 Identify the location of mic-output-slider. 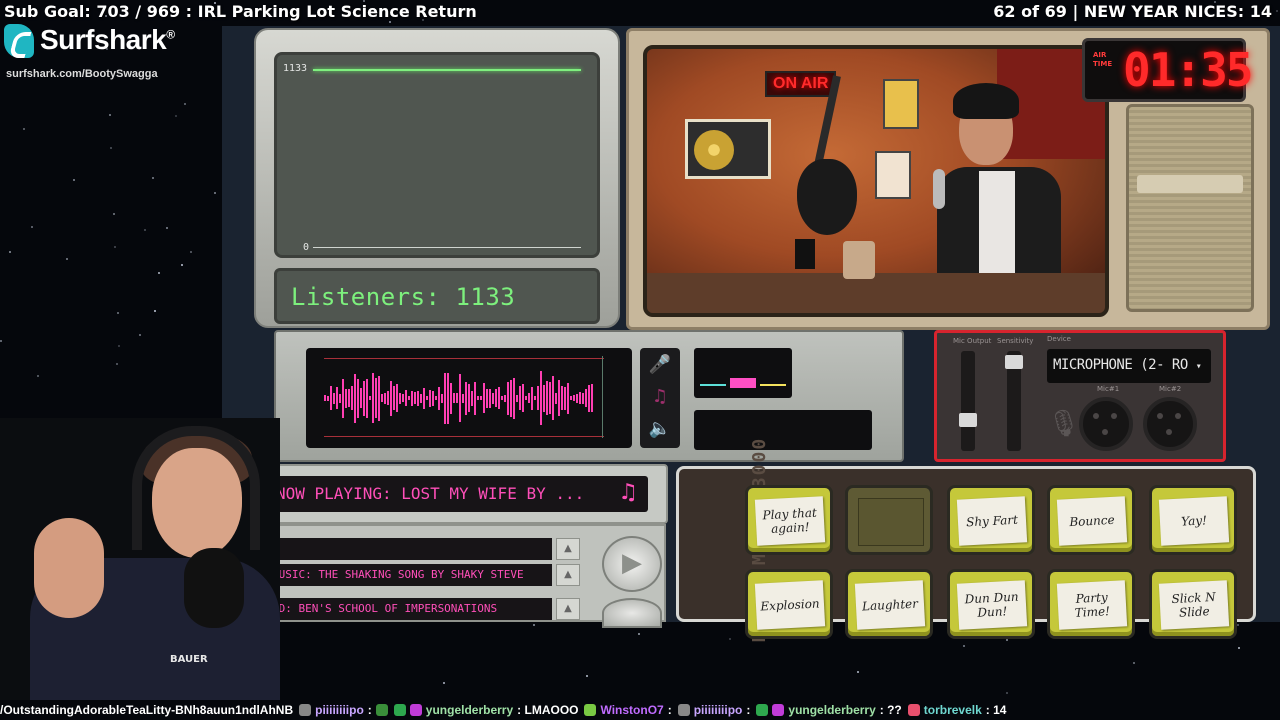
(968, 401).